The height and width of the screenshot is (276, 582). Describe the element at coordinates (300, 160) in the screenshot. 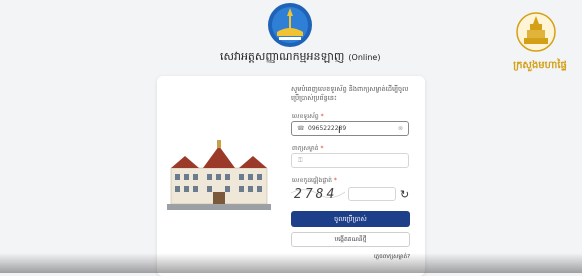

I see `lock-icon: ⚿` at that location.